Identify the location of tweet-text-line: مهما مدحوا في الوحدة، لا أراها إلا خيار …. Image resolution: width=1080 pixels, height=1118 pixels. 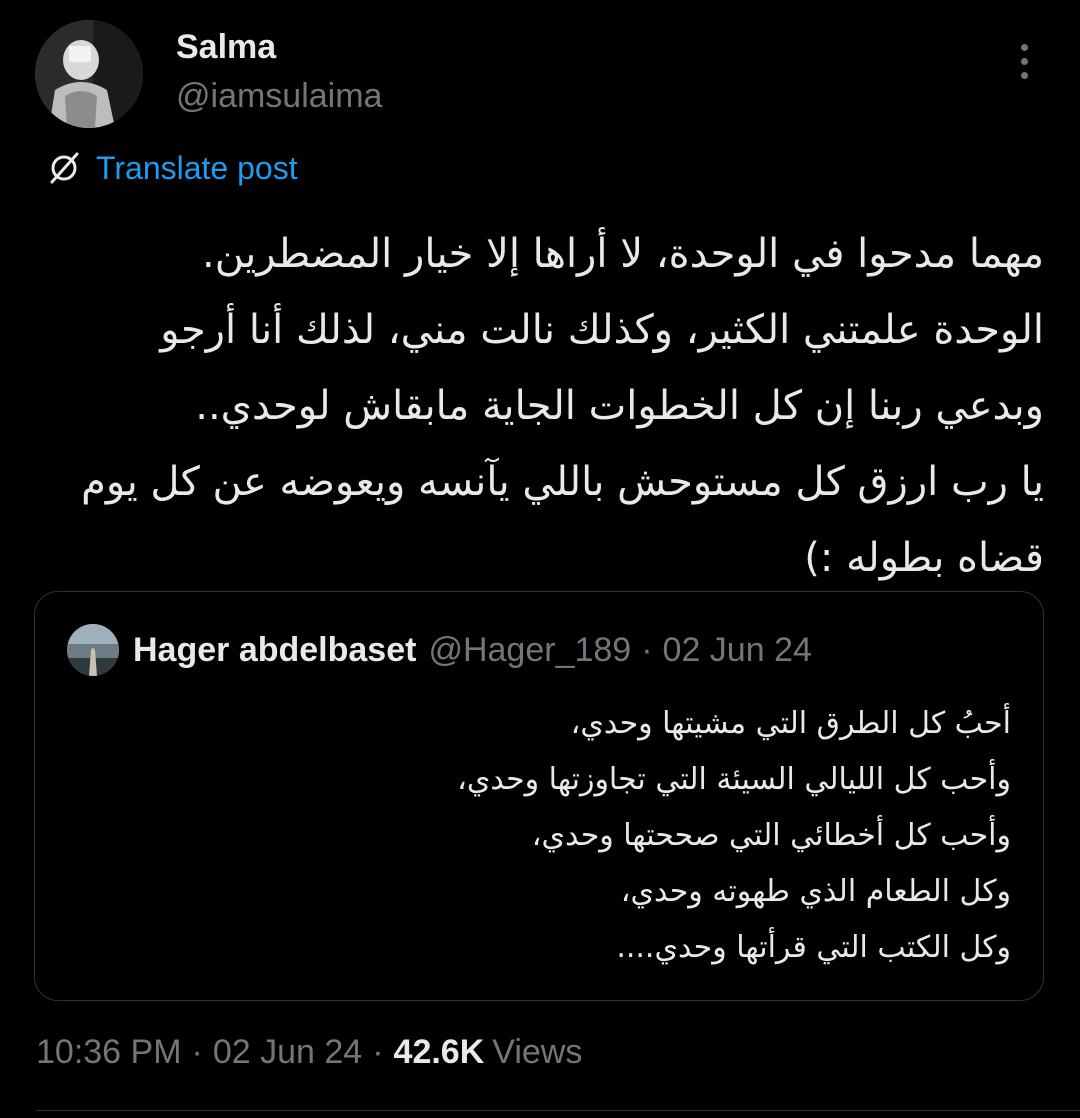
(623, 254).